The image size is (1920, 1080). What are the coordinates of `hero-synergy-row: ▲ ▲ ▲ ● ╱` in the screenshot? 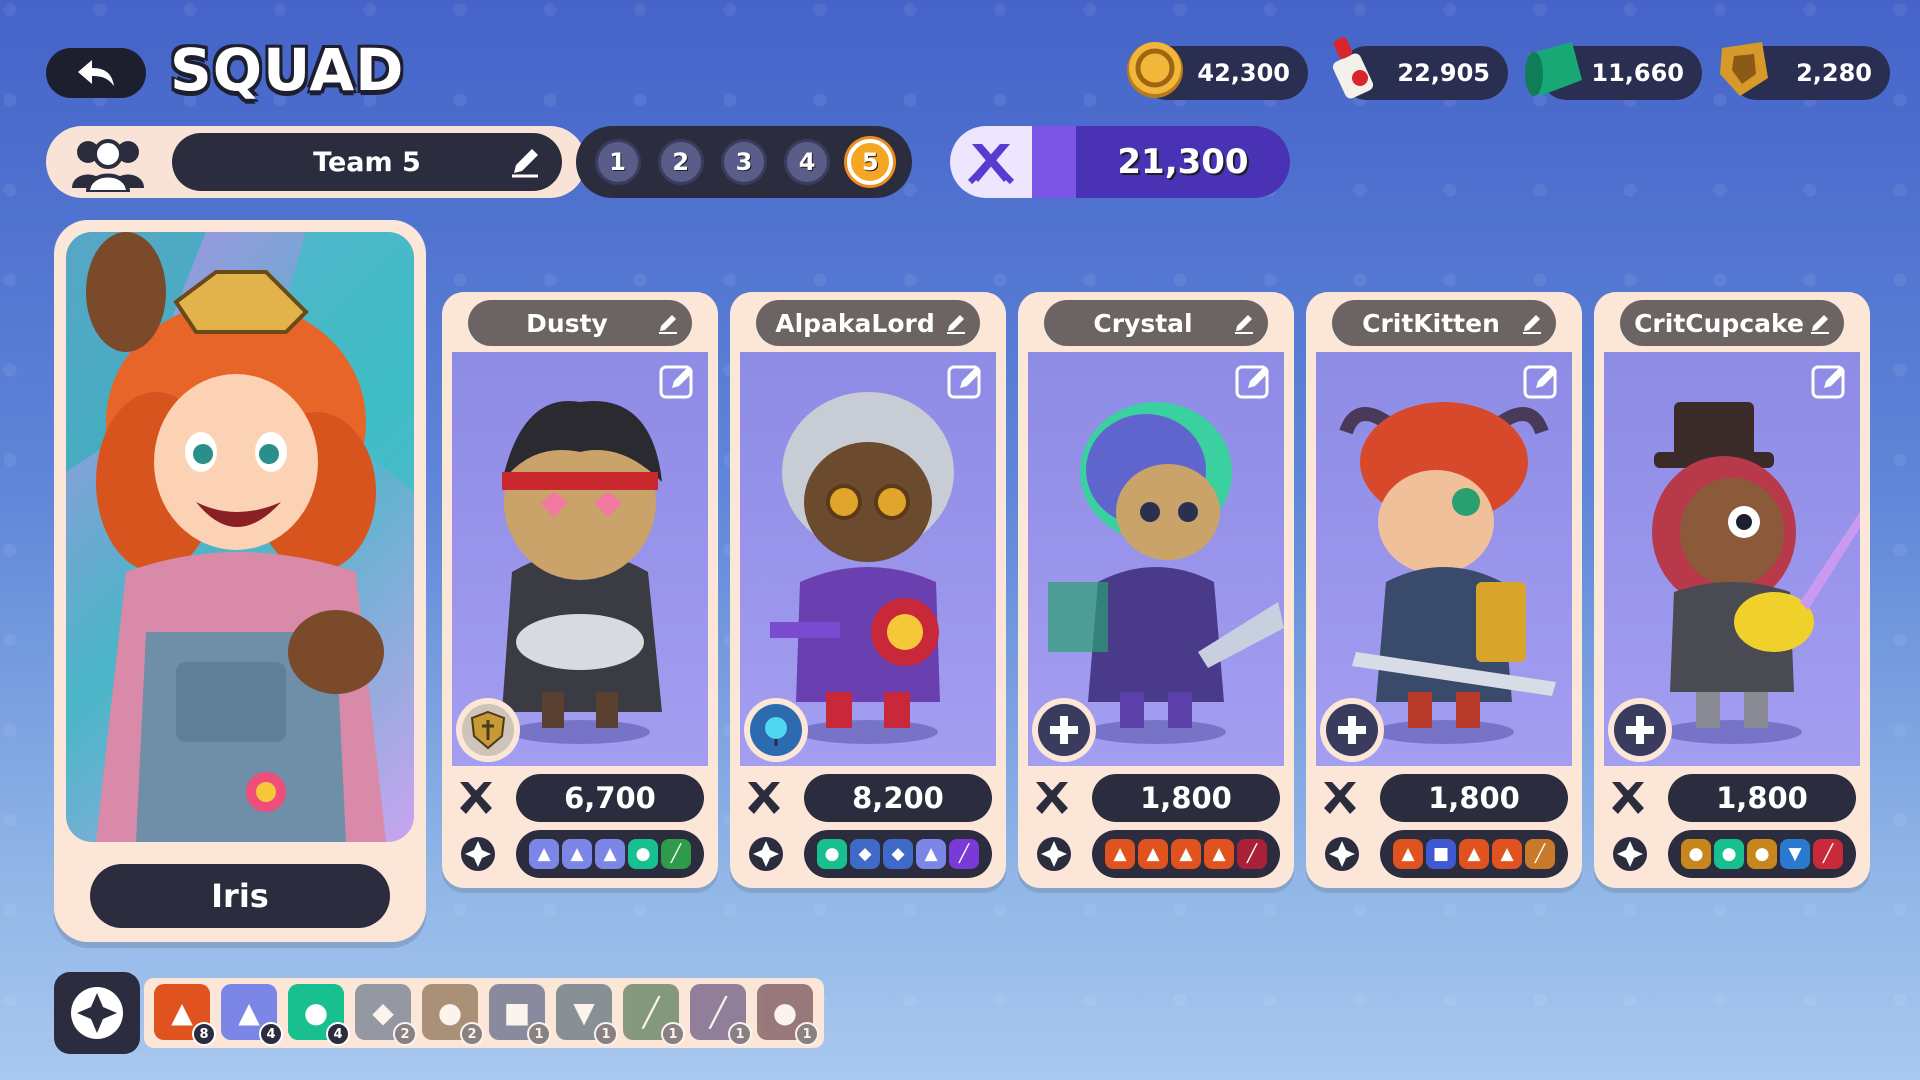 It's located at (580, 854).